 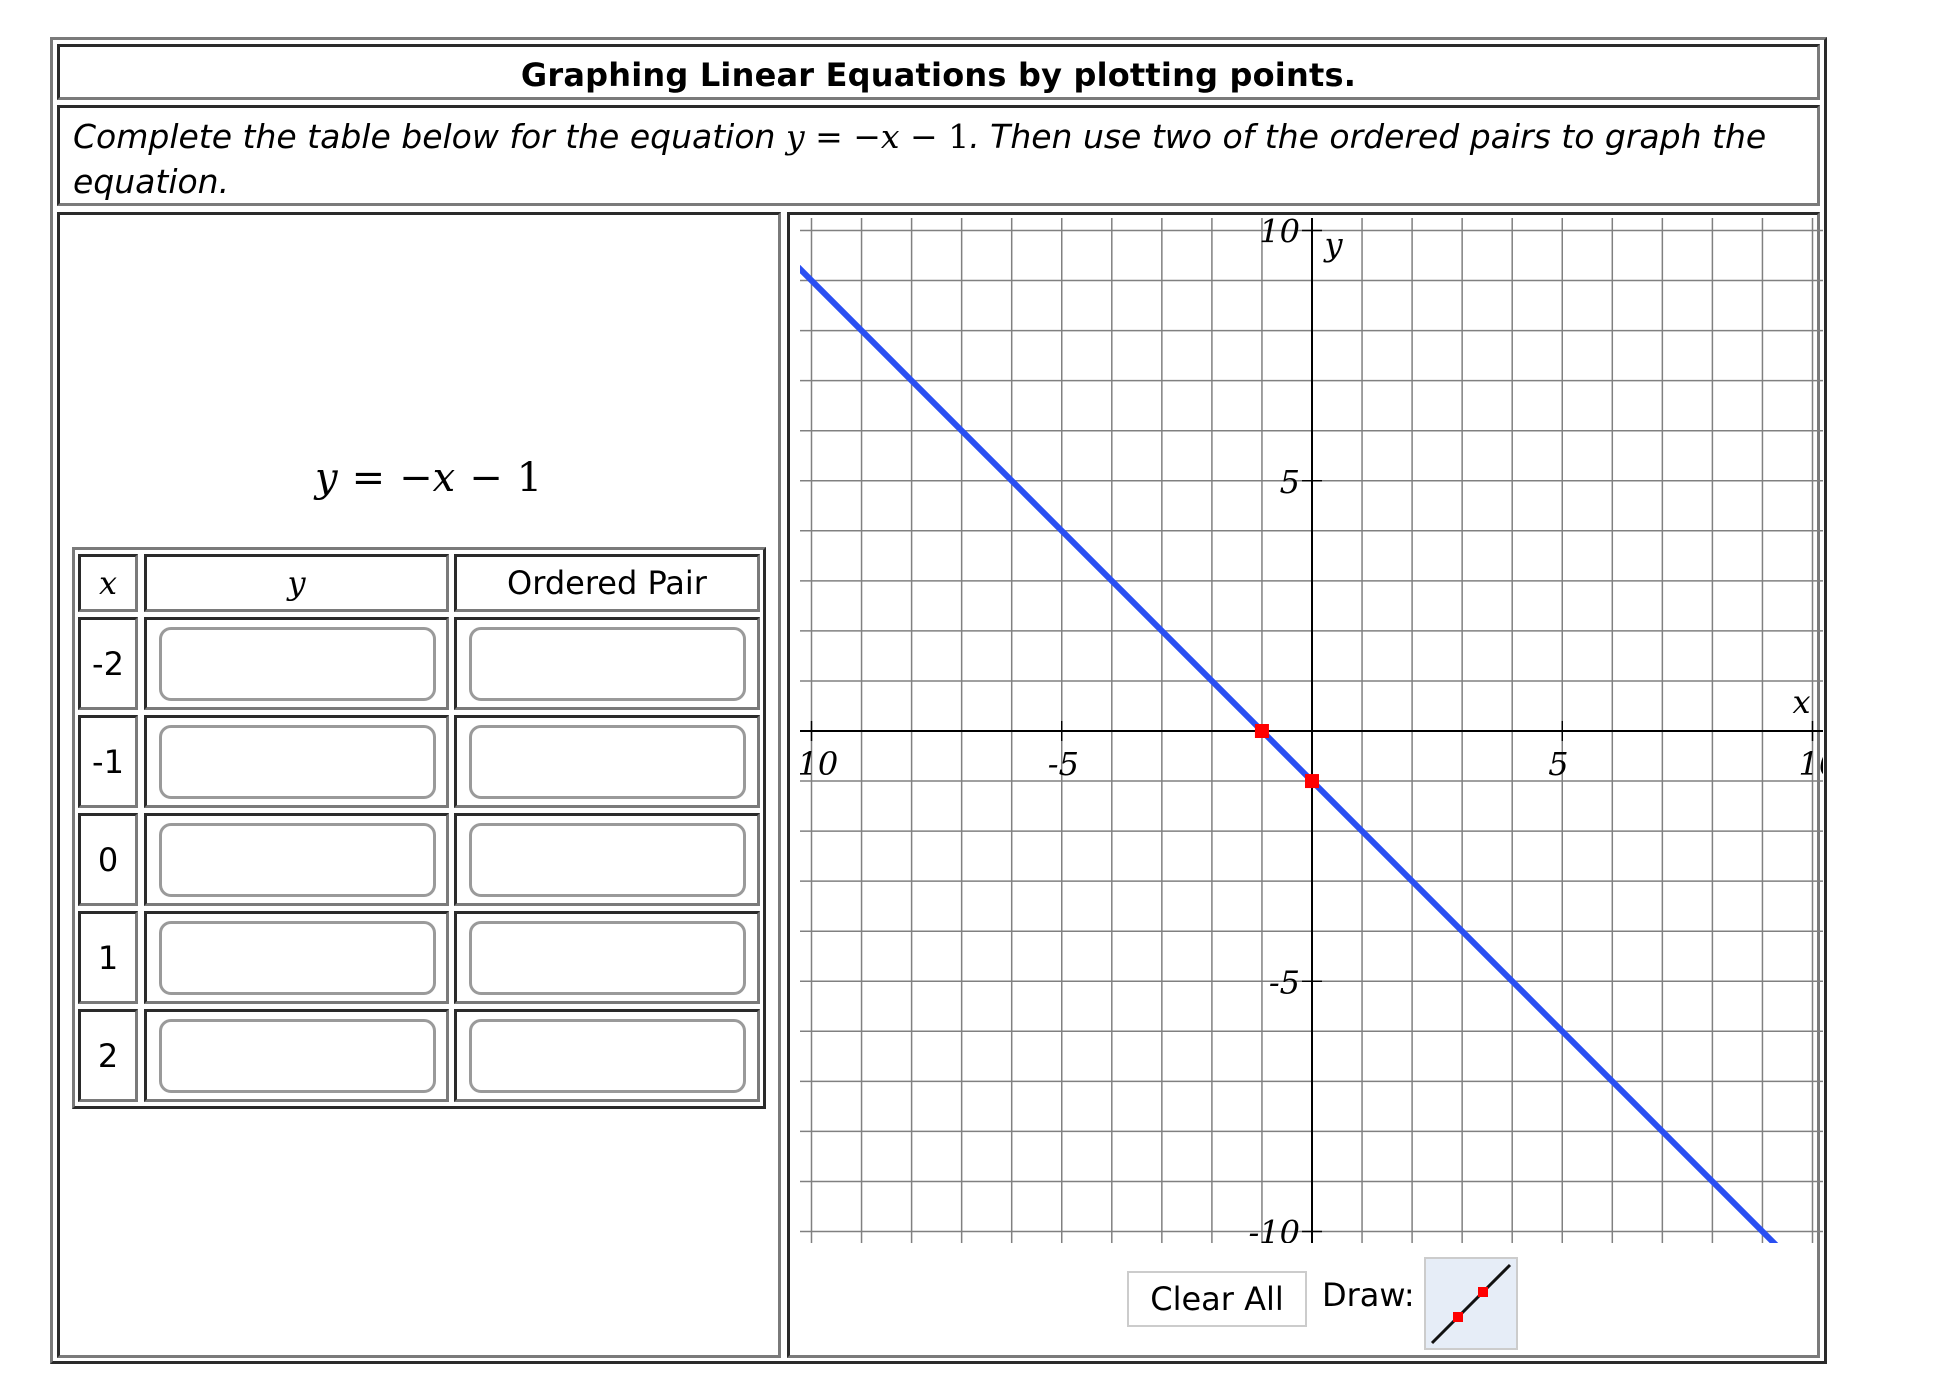 What do you see at coordinates (890, 136) in the screenshot?
I see `eq-var: x` at bounding box center [890, 136].